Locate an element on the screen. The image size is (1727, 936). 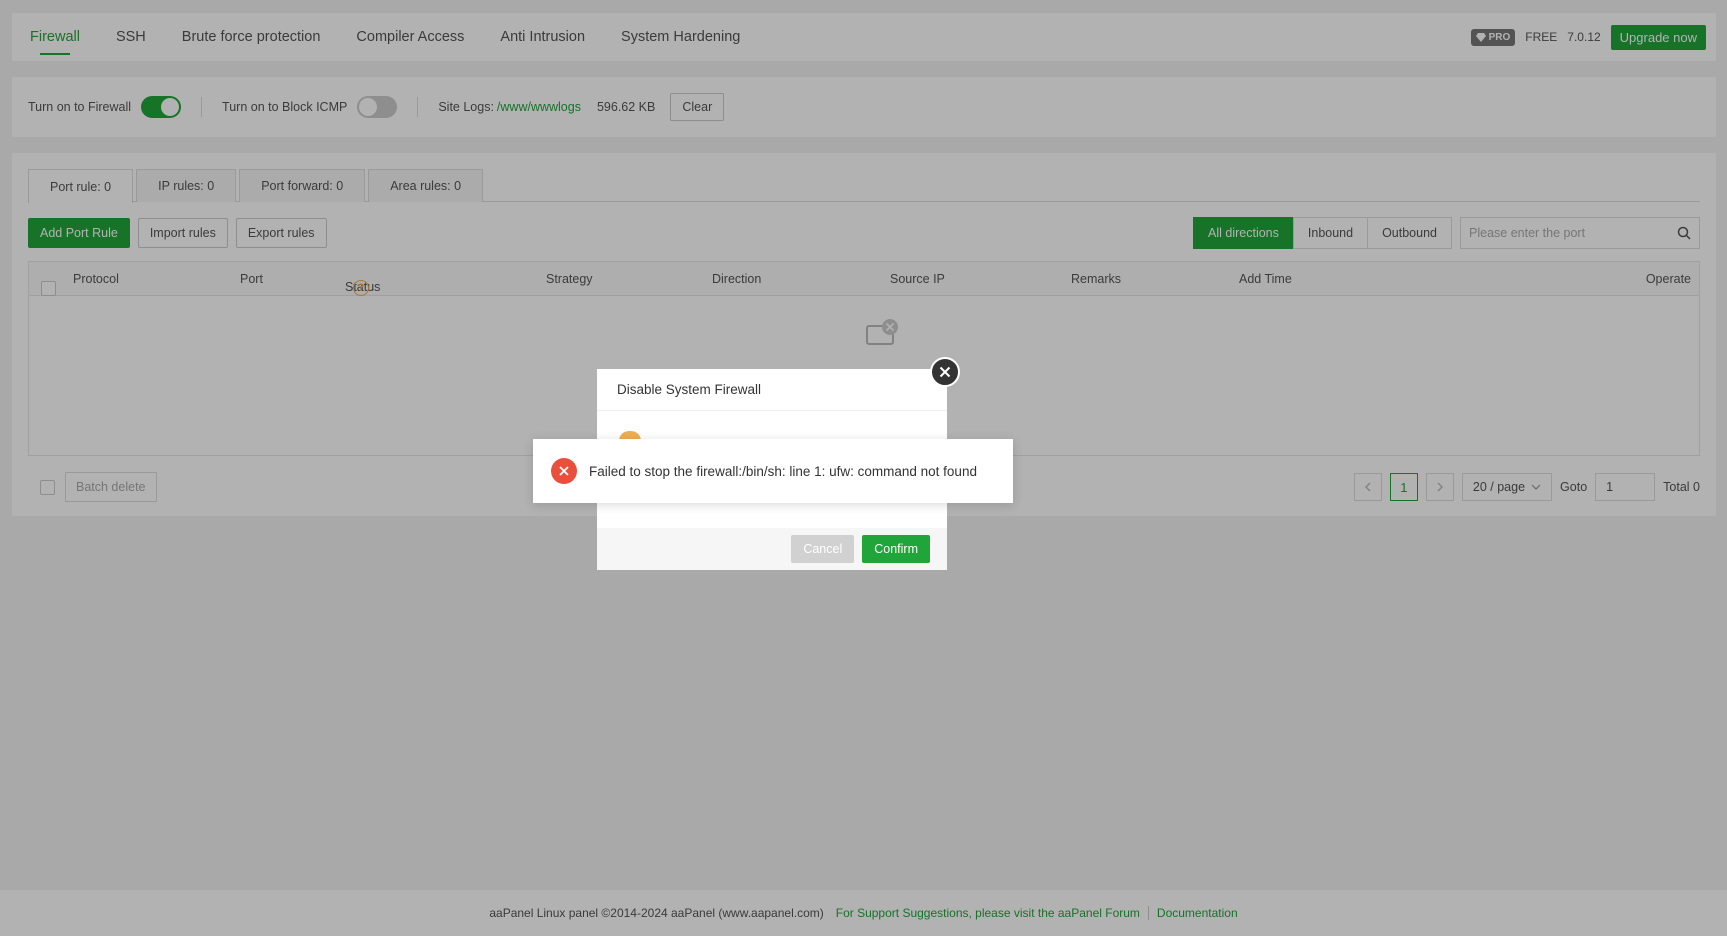
close-icon is located at coordinates (945, 372).